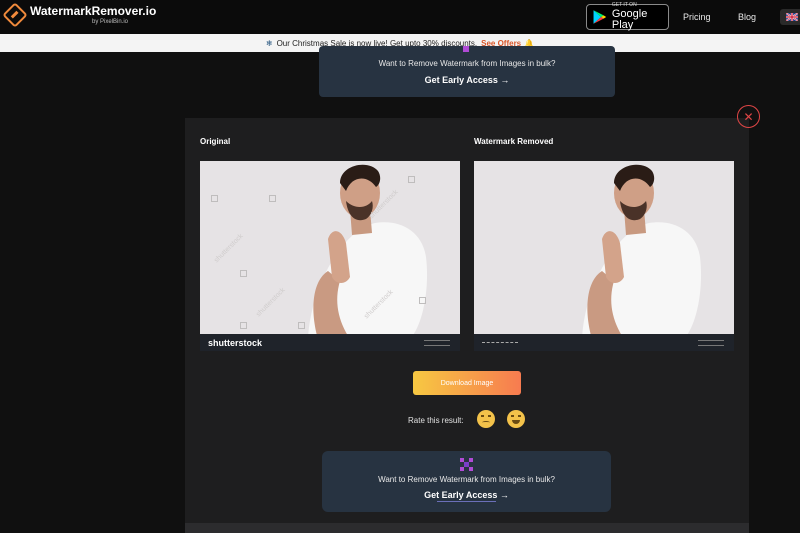 This screenshot has width=800, height=533. Describe the element at coordinates (437, 343) in the screenshot. I see `watermark-strip-id` at that location.